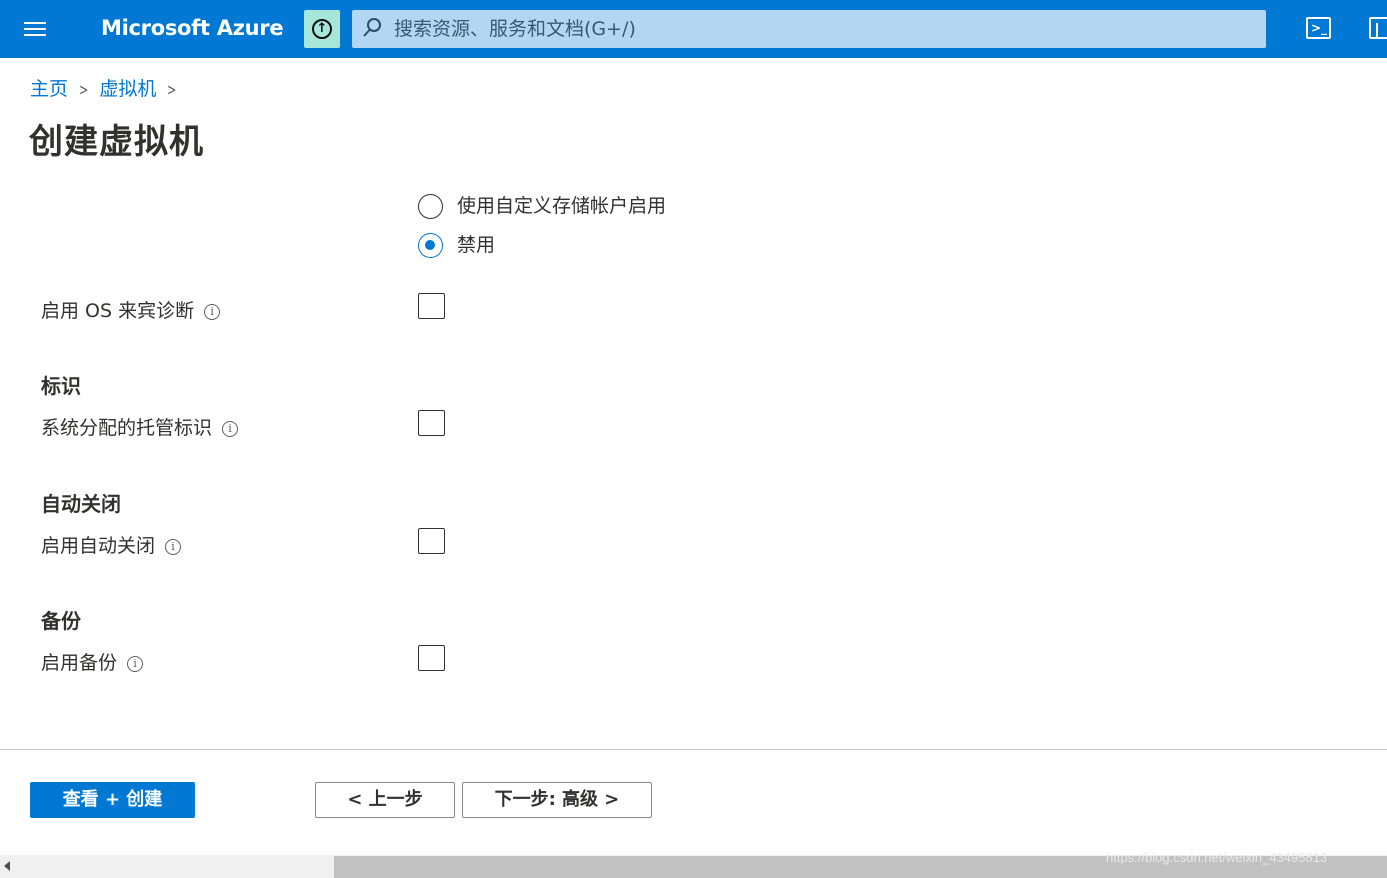 The image size is (1387, 878). I want to click on autoshutdown-heading: 自动关闭, so click(81, 504).